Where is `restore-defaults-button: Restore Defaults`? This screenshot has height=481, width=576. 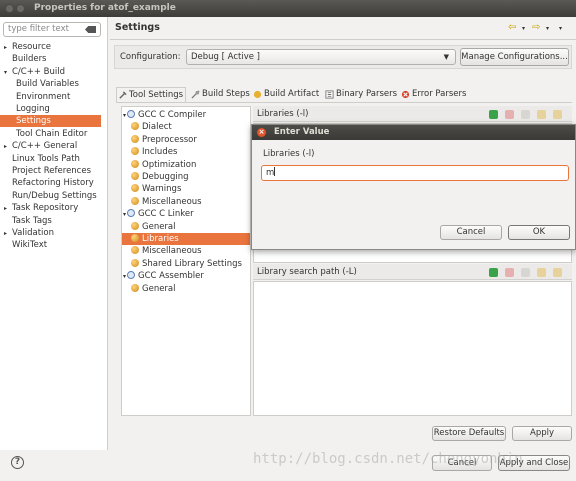 restore-defaults-button: Restore Defaults is located at coordinates (469, 433).